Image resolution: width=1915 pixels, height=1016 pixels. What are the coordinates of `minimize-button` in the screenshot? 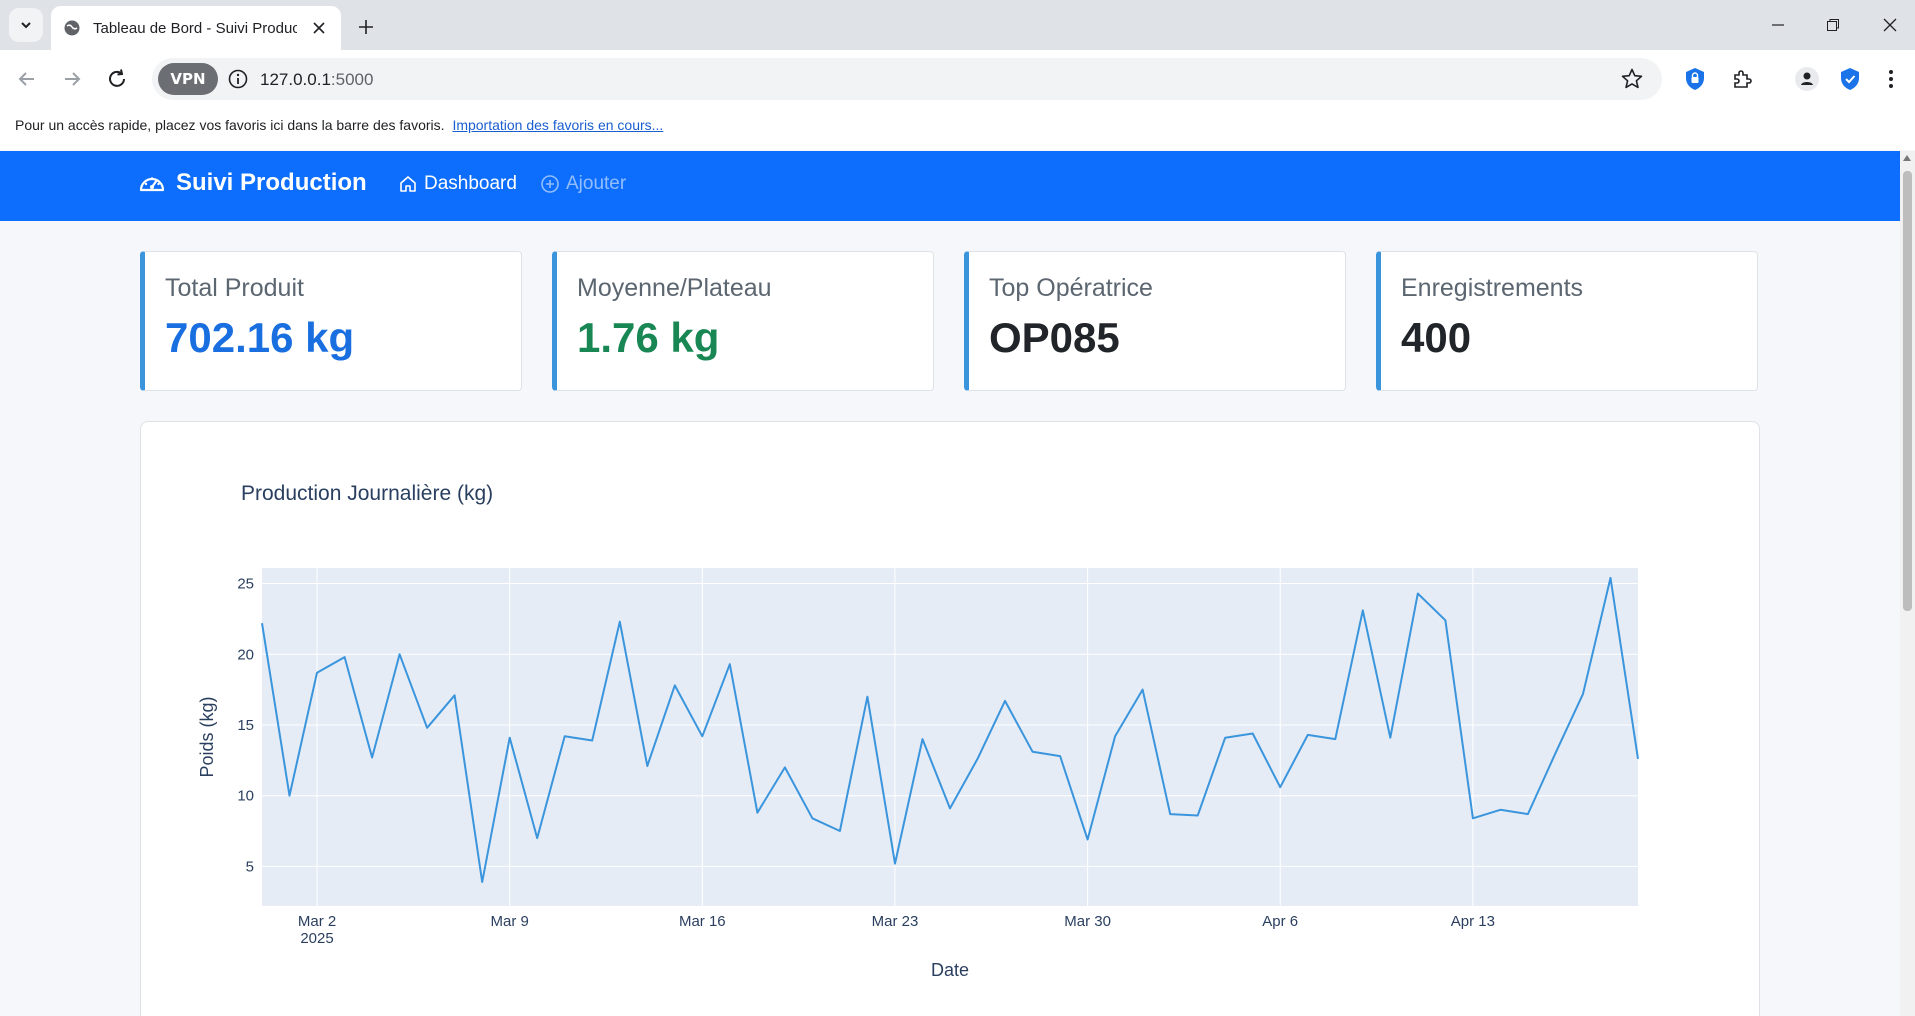 It's located at (1778, 25).